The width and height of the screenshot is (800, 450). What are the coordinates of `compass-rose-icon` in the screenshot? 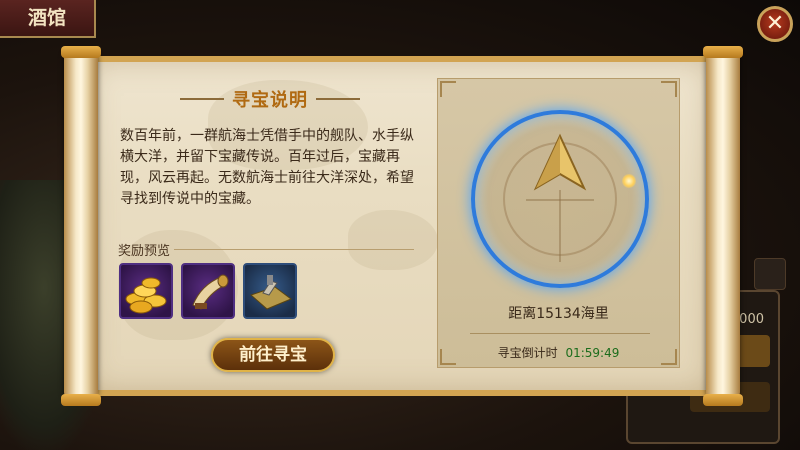 It's located at (560, 197).